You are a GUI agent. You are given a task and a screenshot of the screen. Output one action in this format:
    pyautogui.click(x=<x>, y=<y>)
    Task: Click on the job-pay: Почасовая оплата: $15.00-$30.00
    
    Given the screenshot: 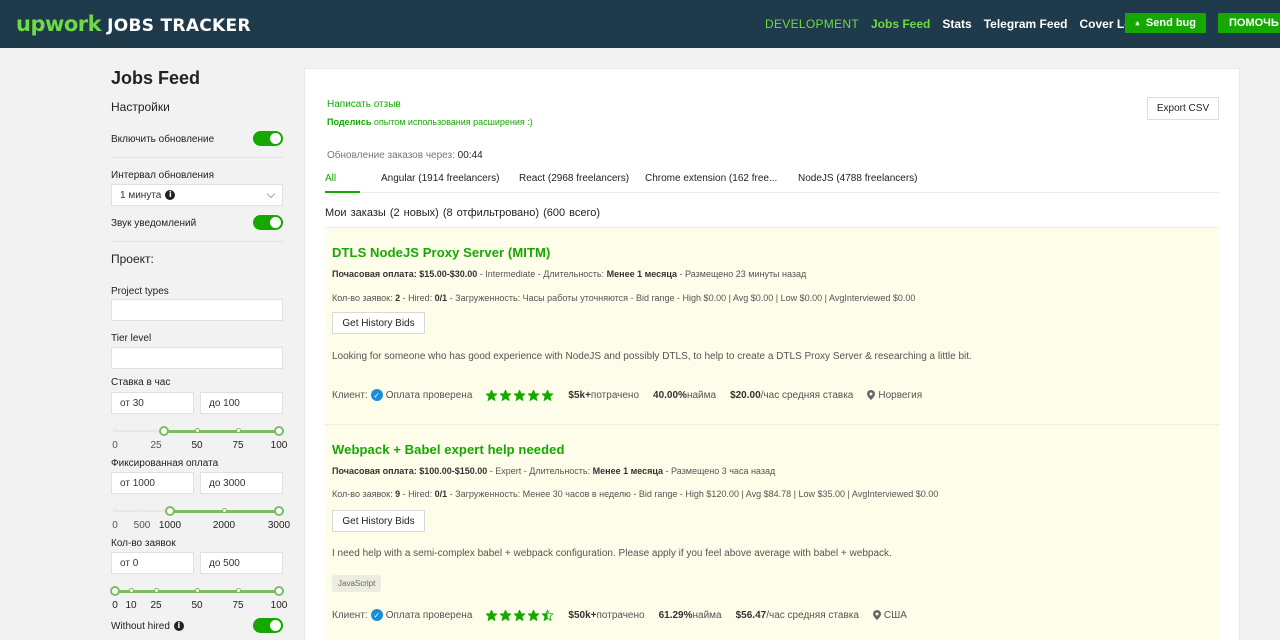 What is the action you would take?
    pyautogui.click(x=405, y=274)
    